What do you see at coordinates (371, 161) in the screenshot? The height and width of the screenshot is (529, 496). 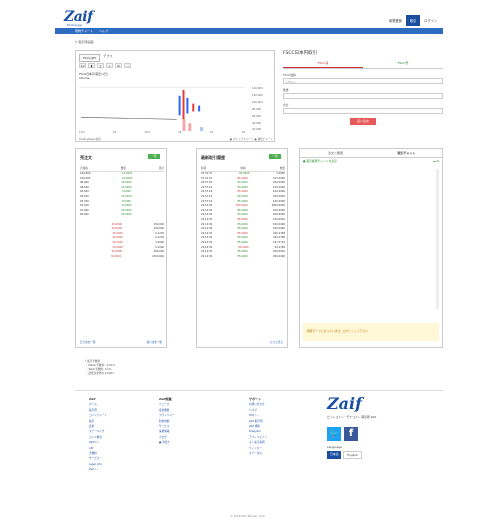 I see `chat-tools: ● 取引履歴チャットを表示 ☁ ✉` at bounding box center [371, 161].